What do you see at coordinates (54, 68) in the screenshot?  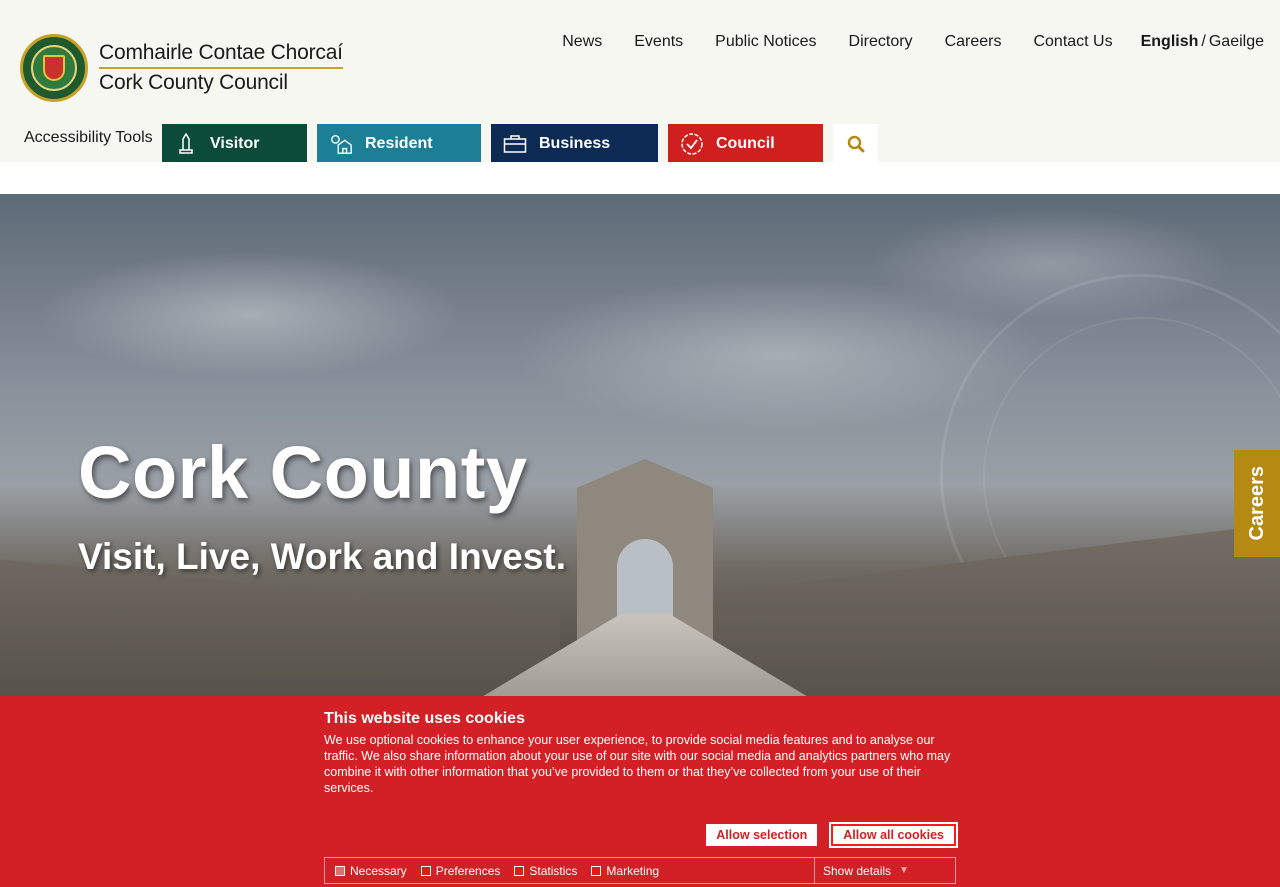 I see `county-seal-icon` at bounding box center [54, 68].